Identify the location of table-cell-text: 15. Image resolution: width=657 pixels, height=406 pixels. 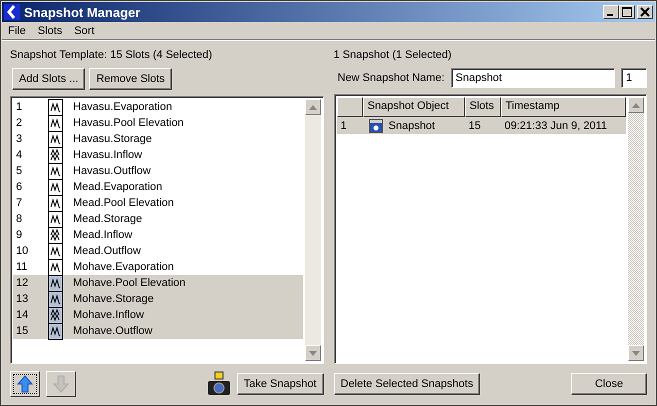
(475, 126).